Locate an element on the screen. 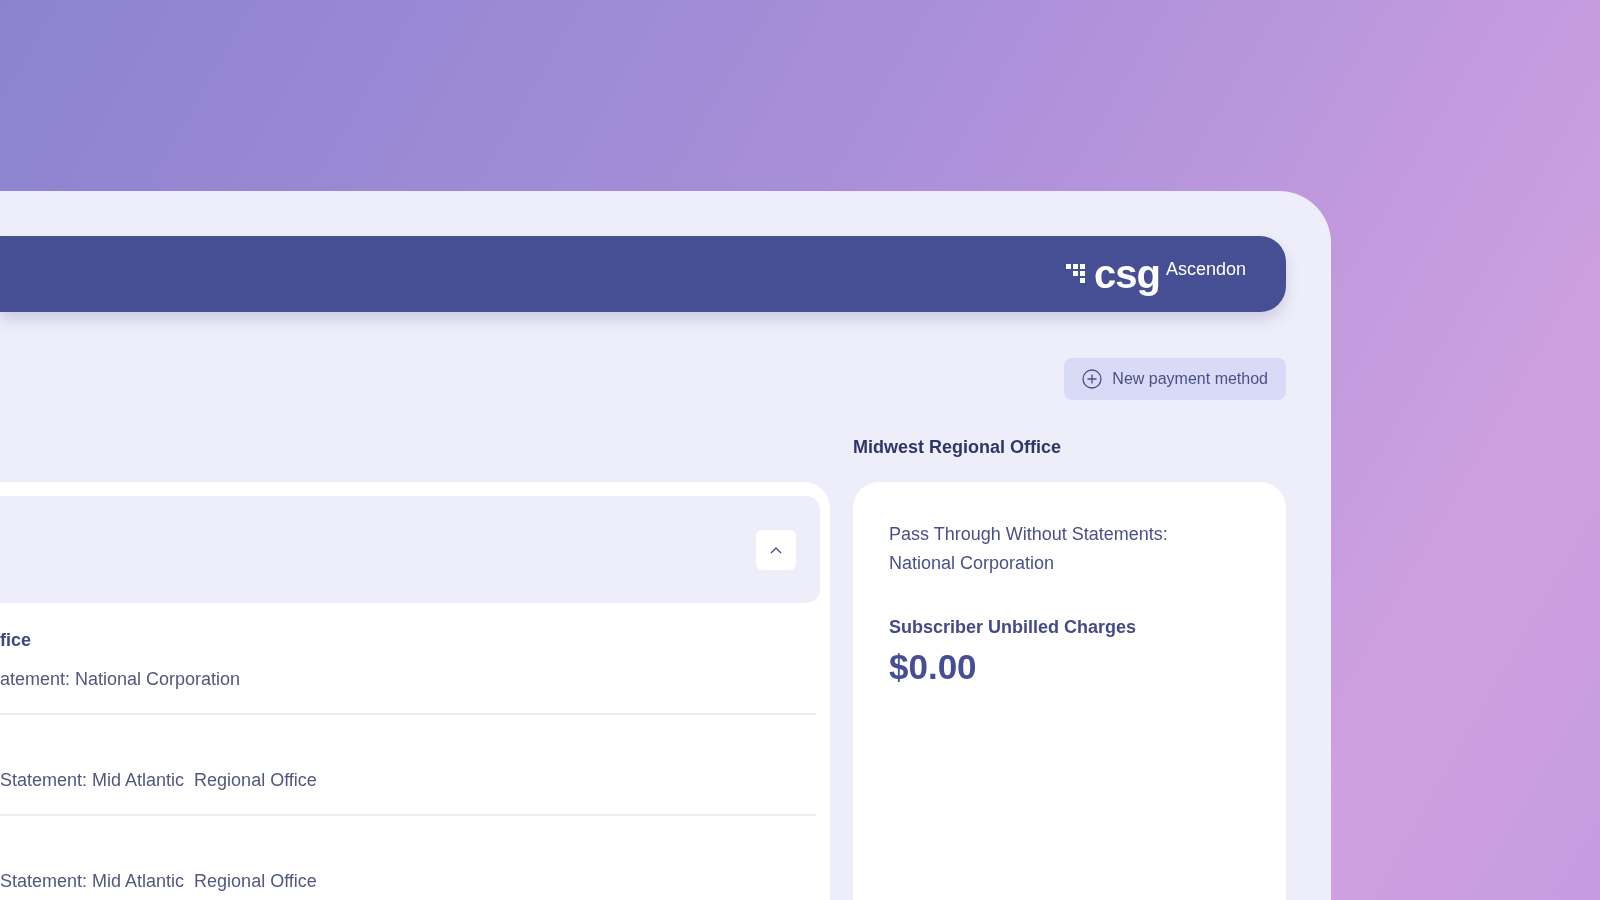 This screenshot has height=900, width=1600. chevron-up-icon is located at coordinates (776, 549).